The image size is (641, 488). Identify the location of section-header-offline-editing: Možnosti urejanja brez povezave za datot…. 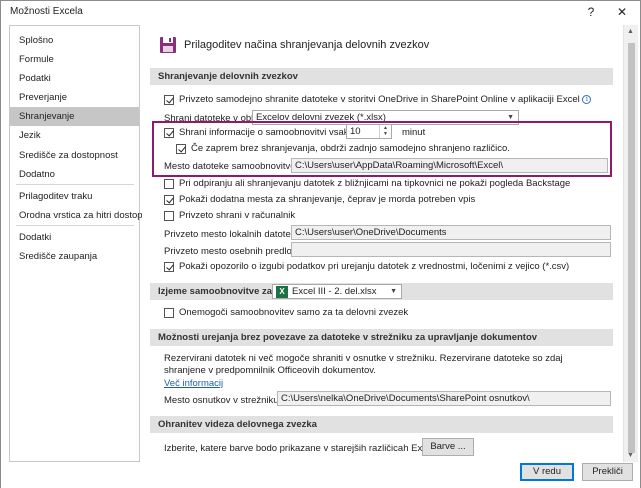
(381, 337).